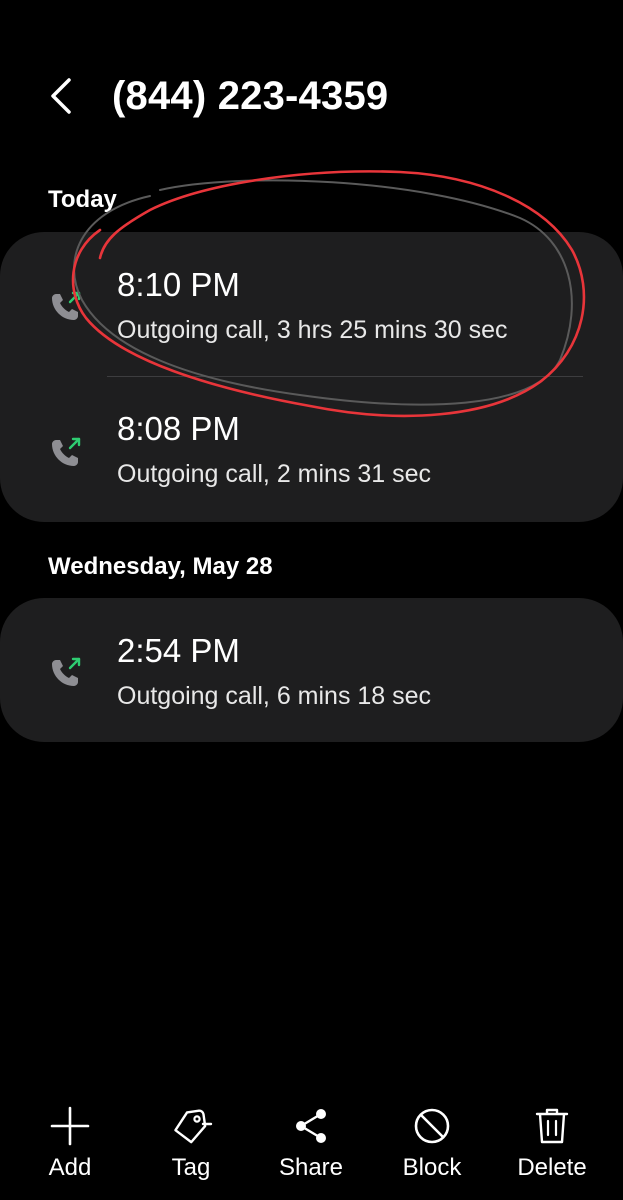 Image resolution: width=623 pixels, height=1200 pixels. I want to click on trash-icon, so click(552, 1126).